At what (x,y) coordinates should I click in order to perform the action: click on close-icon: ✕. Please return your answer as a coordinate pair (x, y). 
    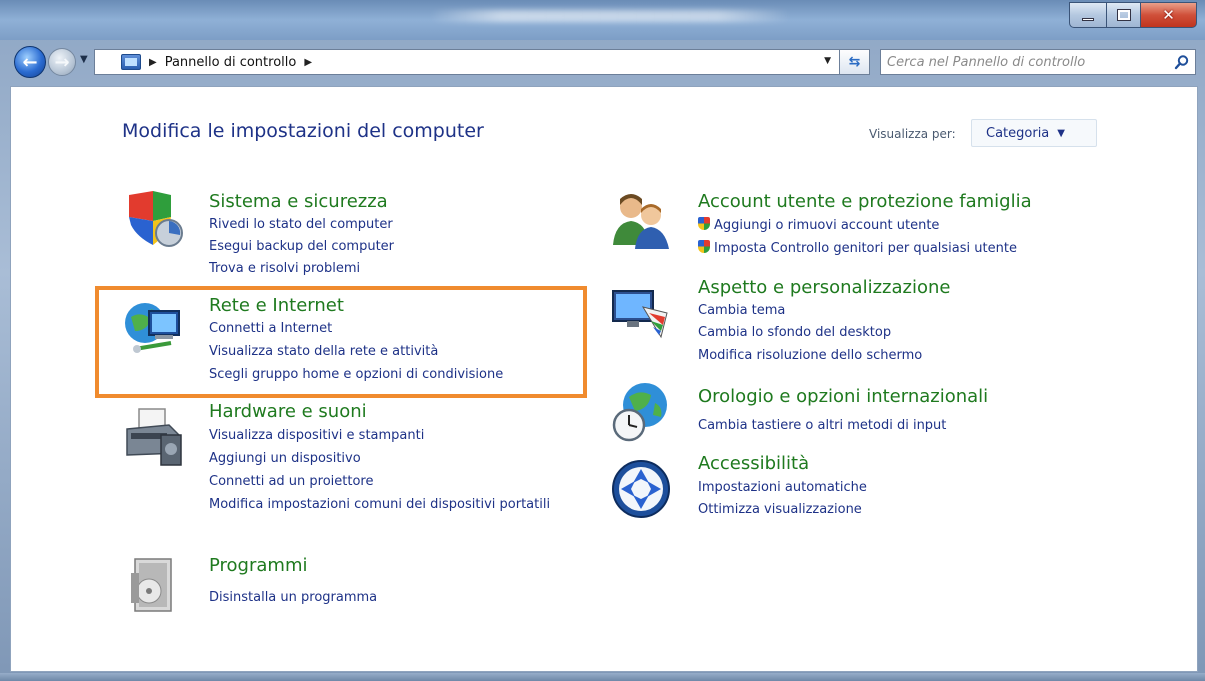
    Looking at the image, I should click on (1168, 15).